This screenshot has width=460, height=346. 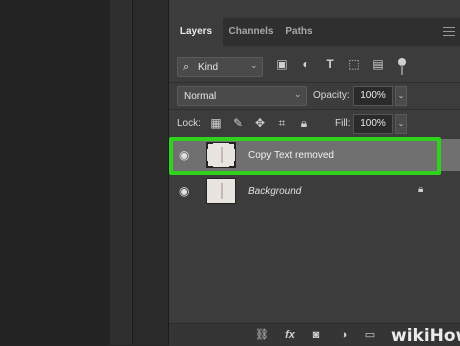 I want to click on search-icon: ⌕, so click(x=186, y=67).